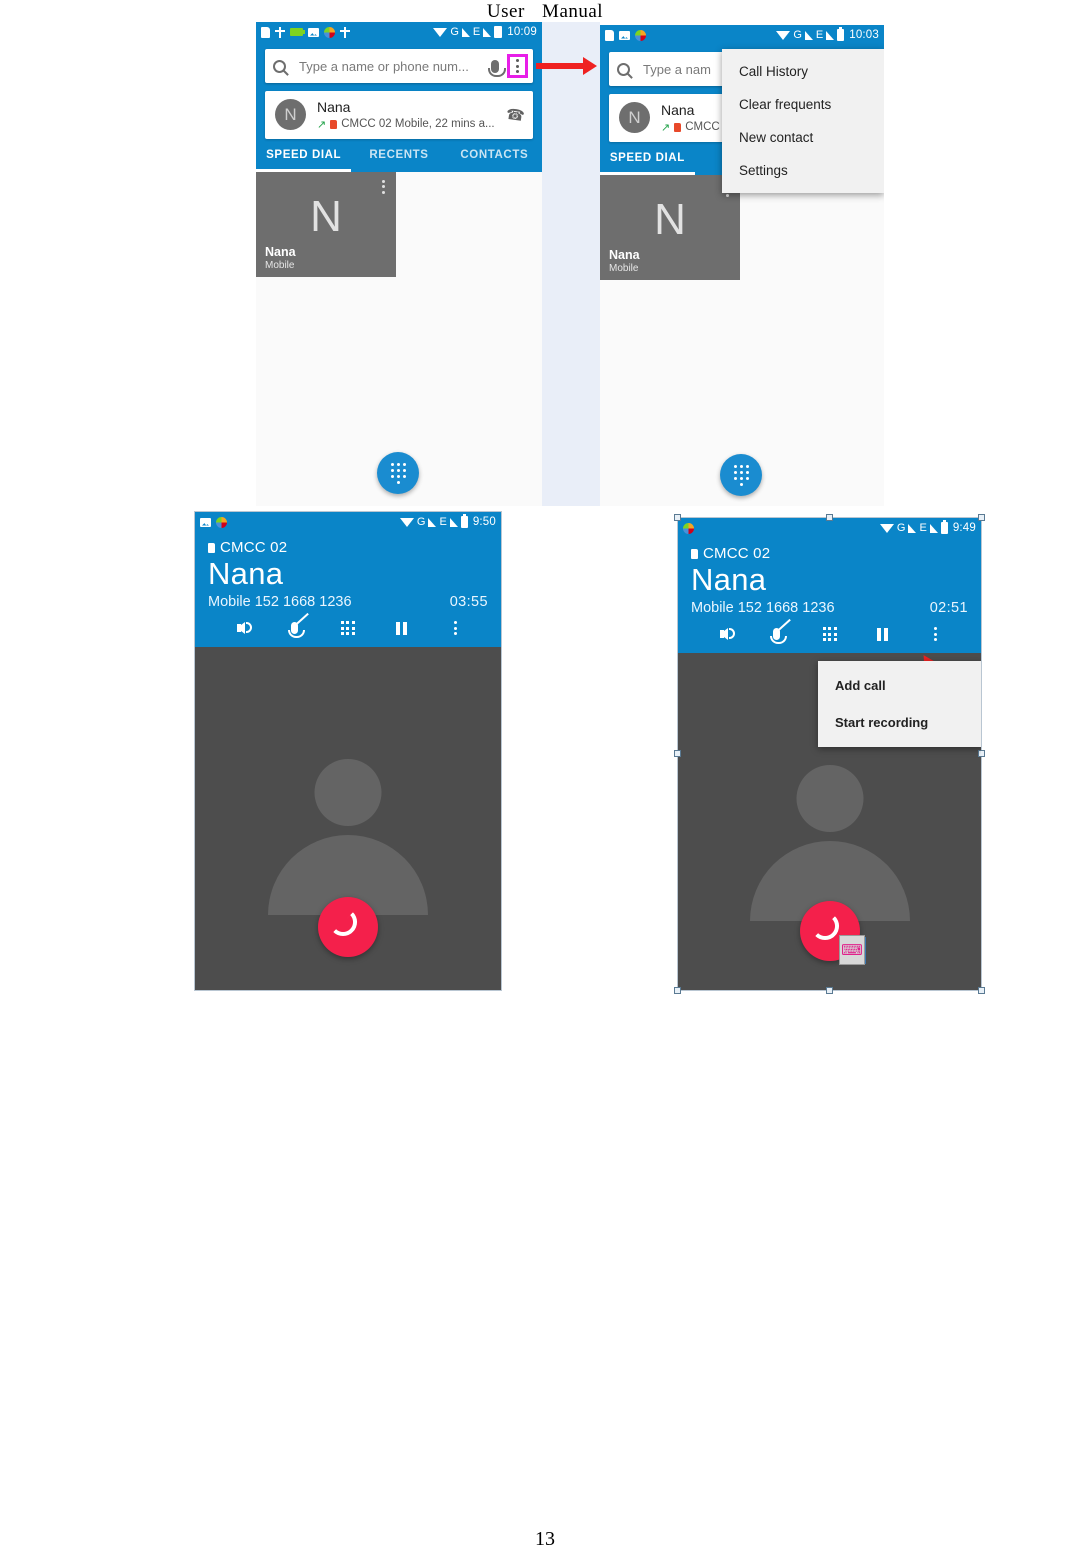 Image resolution: width=1090 pixels, height=1559 pixels. I want to click on status-bar: G E 9:49, so click(829, 528).